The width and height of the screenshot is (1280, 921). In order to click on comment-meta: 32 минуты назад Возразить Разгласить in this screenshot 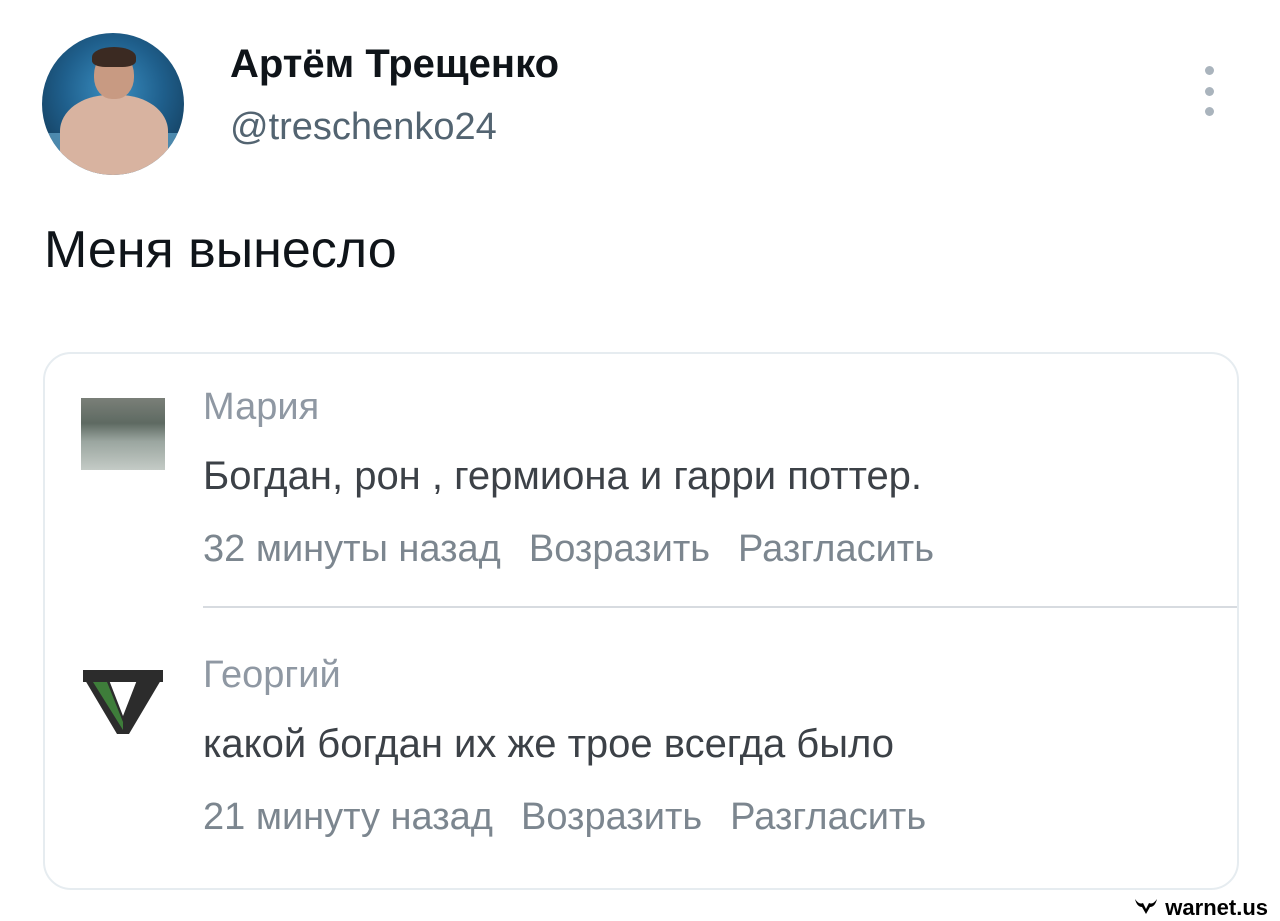, I will do `click(568, 549)`.